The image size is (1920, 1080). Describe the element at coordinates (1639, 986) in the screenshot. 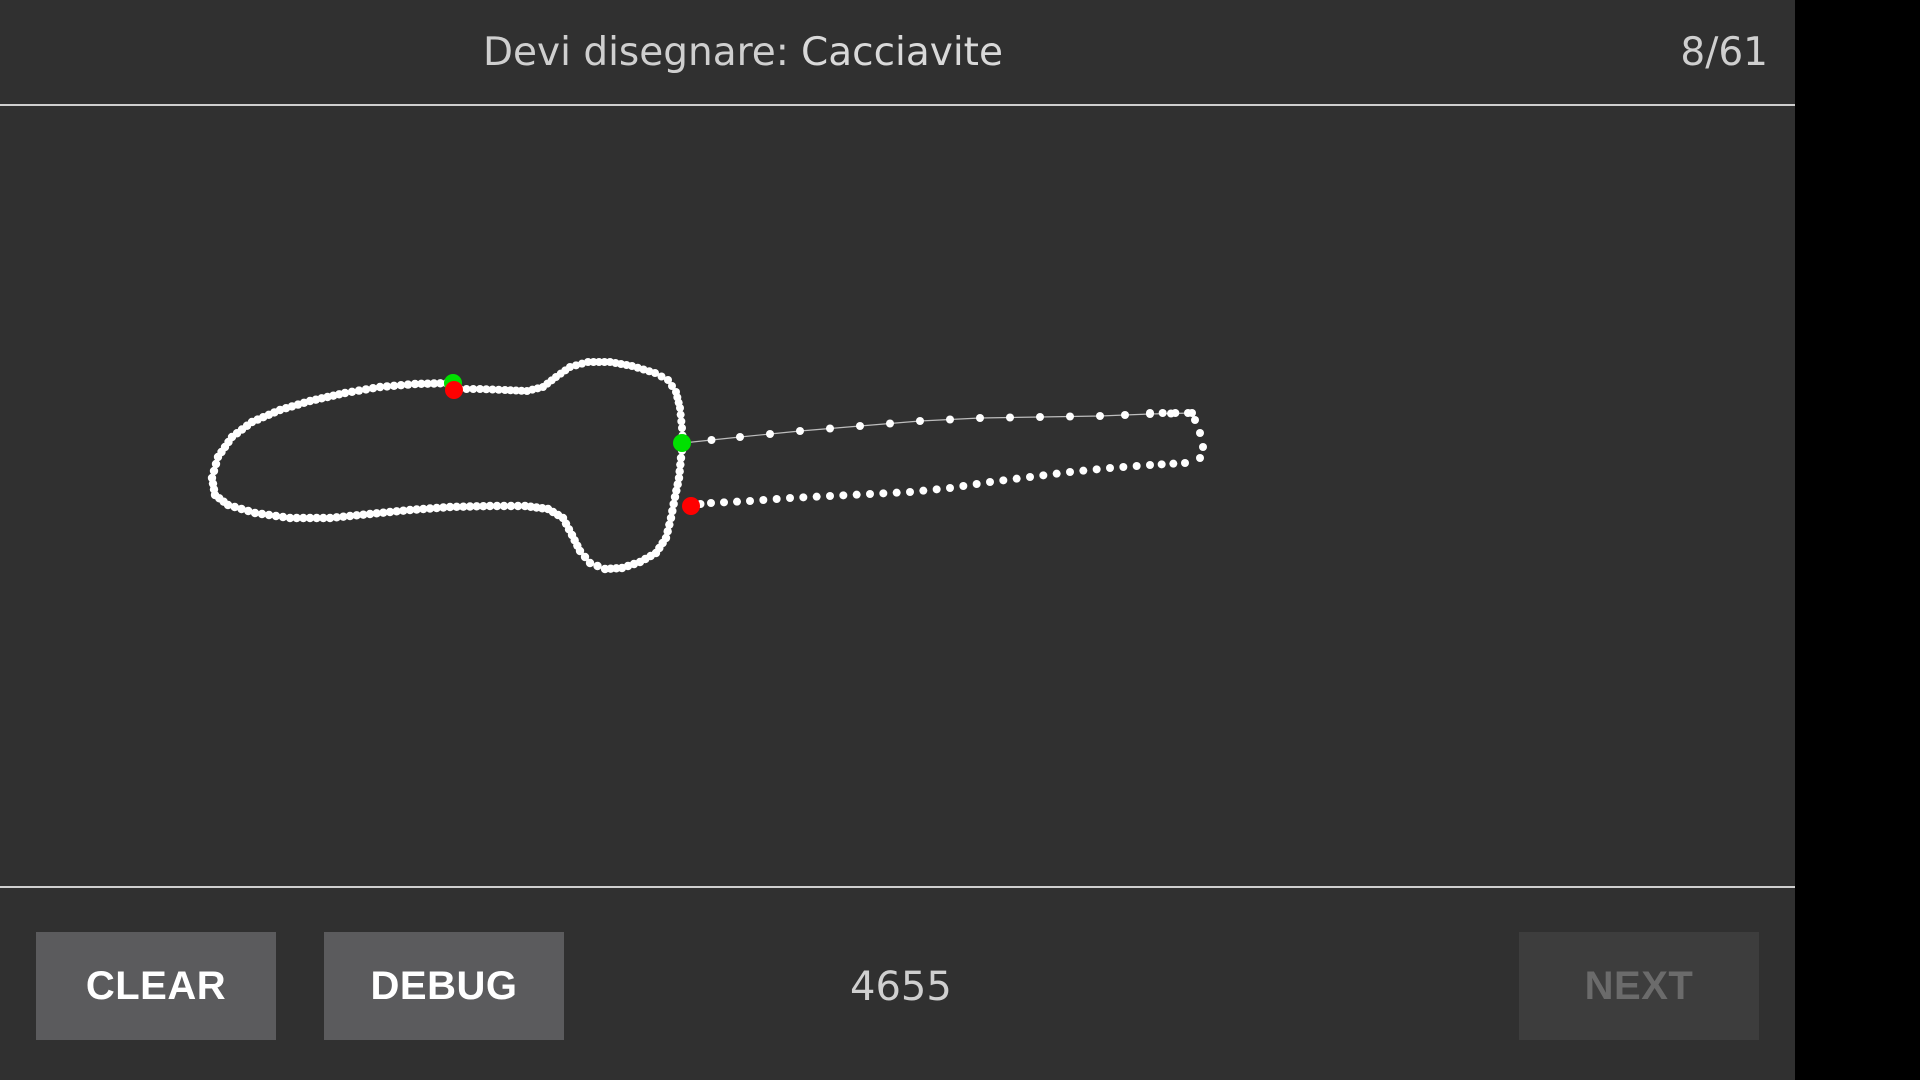

I see `next-button: NEXT` at that location.